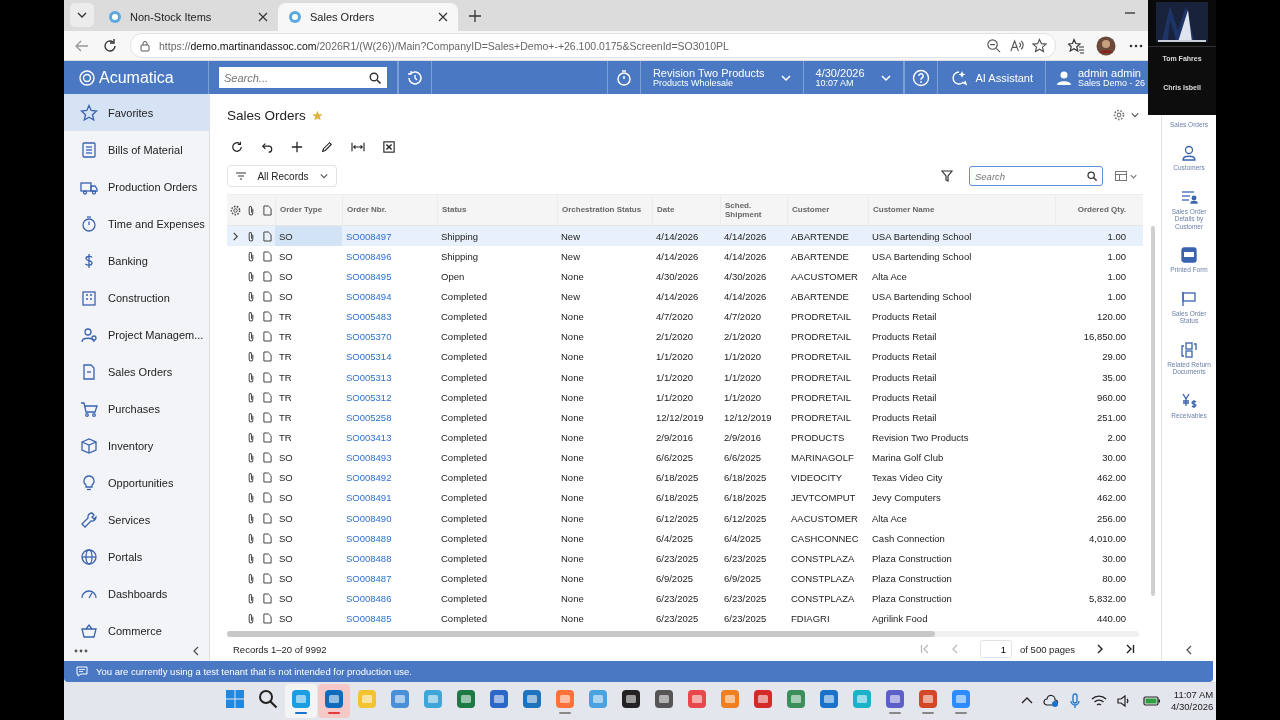  Describe the element at coordinates (136, 149) in the screenshot. I see `sidebar-item: Bills of Material` at that location.